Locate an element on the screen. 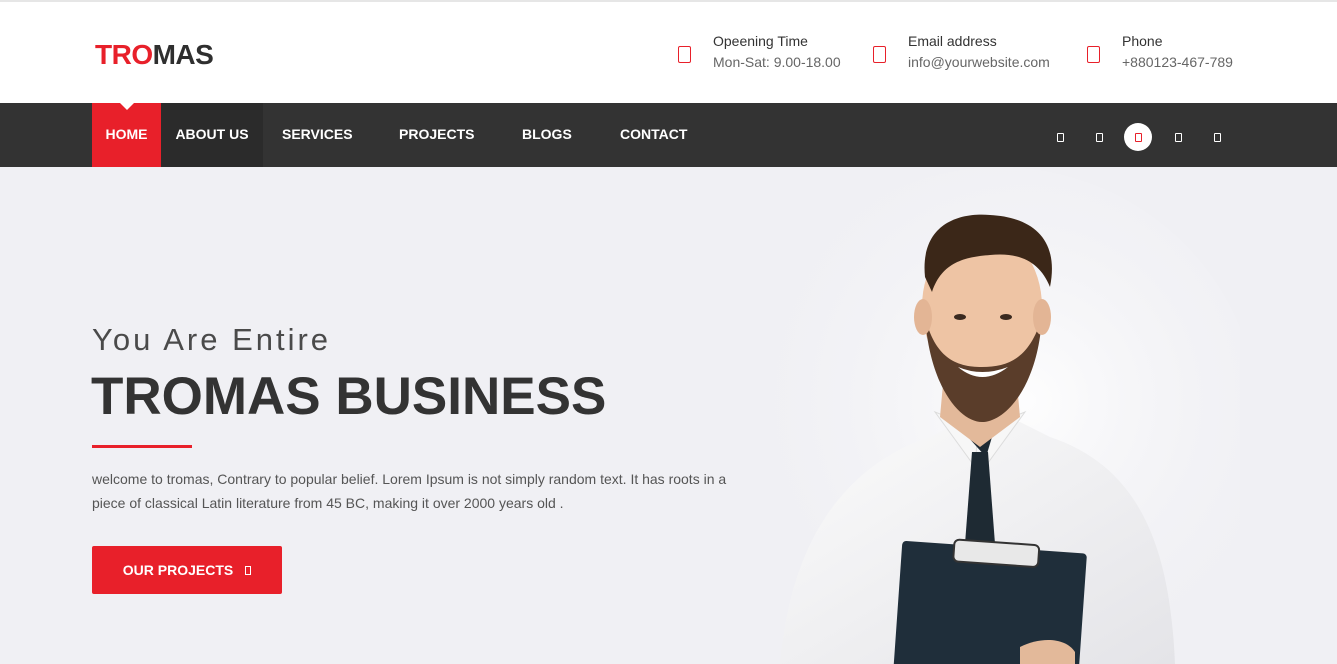 The height and width of the screenshot is (664, 1337). opening-time-value: Mon-Sat: 9.00-18.00 is located at coordinates (777, 62).